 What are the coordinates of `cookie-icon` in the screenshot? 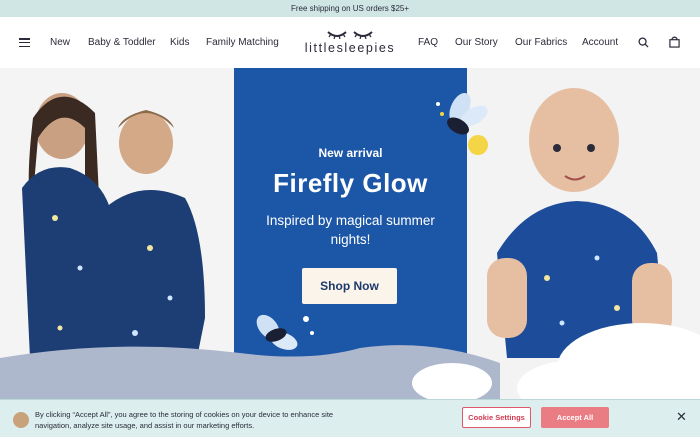 It's located at (21, 420).